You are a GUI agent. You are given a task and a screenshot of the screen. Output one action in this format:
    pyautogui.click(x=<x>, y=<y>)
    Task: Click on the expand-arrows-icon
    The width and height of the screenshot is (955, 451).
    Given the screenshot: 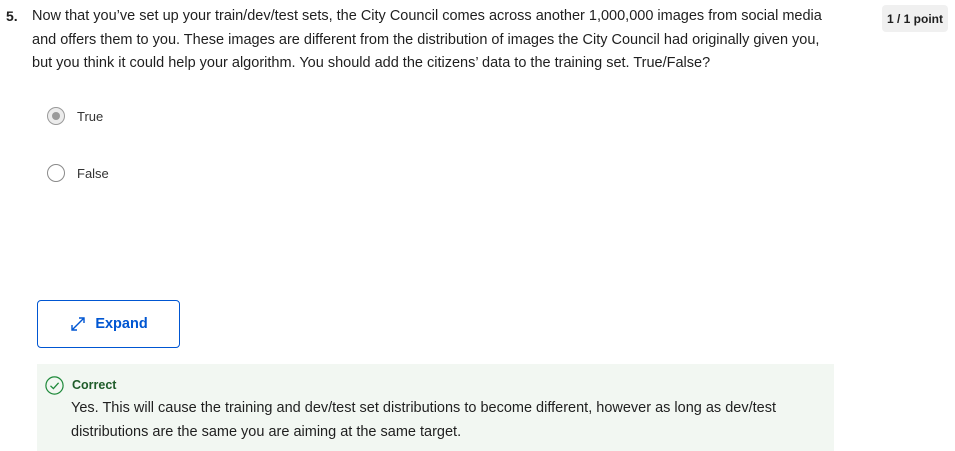 What is the action you would take?
    pyautogui.click(x=78, y=324)
    